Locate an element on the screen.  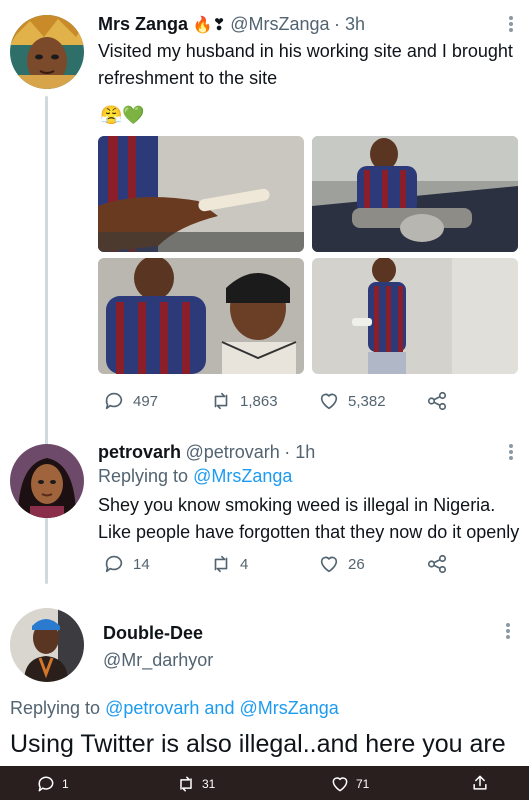
timestamp: · 3h is located at coordinates (349, 24).